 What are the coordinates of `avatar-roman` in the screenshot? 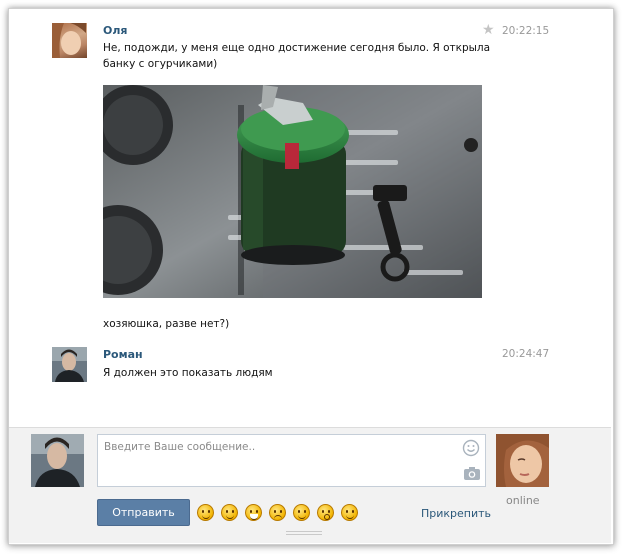 It's located at (69, 364).